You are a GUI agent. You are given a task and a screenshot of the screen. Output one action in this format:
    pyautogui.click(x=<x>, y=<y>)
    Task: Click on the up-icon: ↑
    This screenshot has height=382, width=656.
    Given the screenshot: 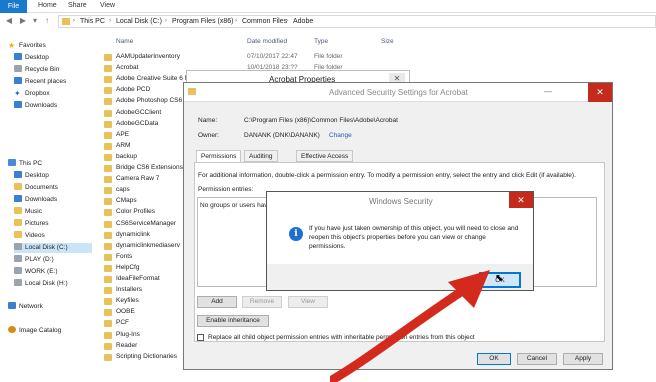 What is the action you would take?
    pyautogui.click(x=47, y=21)
    